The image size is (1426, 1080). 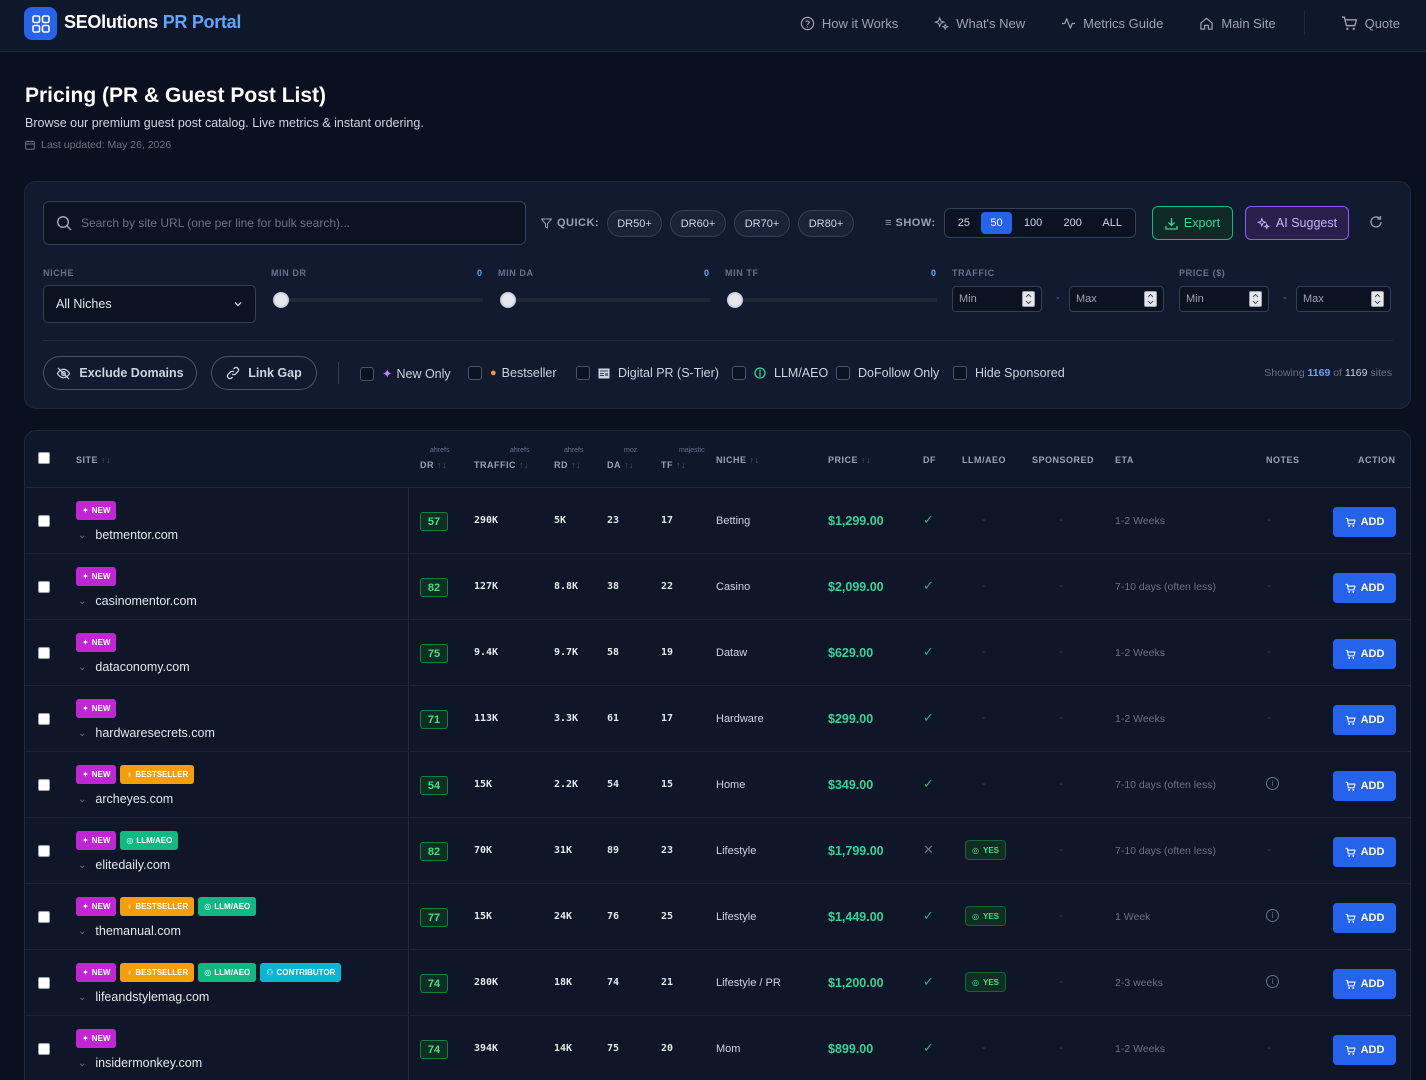 I want to click on th-price: PRICE ↑↓, so click(x=849, y=460).